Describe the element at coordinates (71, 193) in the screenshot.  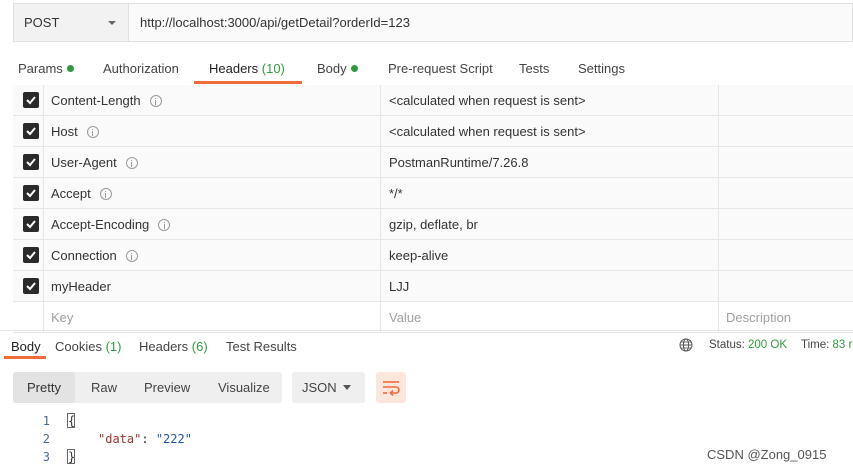
I see `header-key-label: Accept` at that location.